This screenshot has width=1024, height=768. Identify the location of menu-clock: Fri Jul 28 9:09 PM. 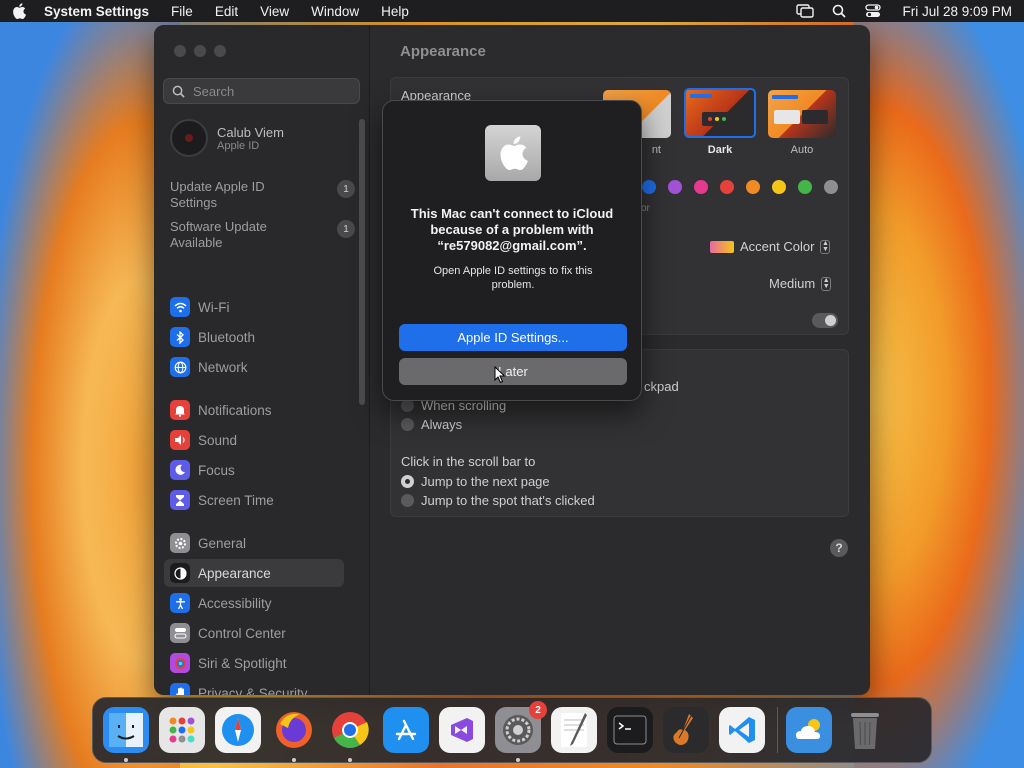
(957, 11).